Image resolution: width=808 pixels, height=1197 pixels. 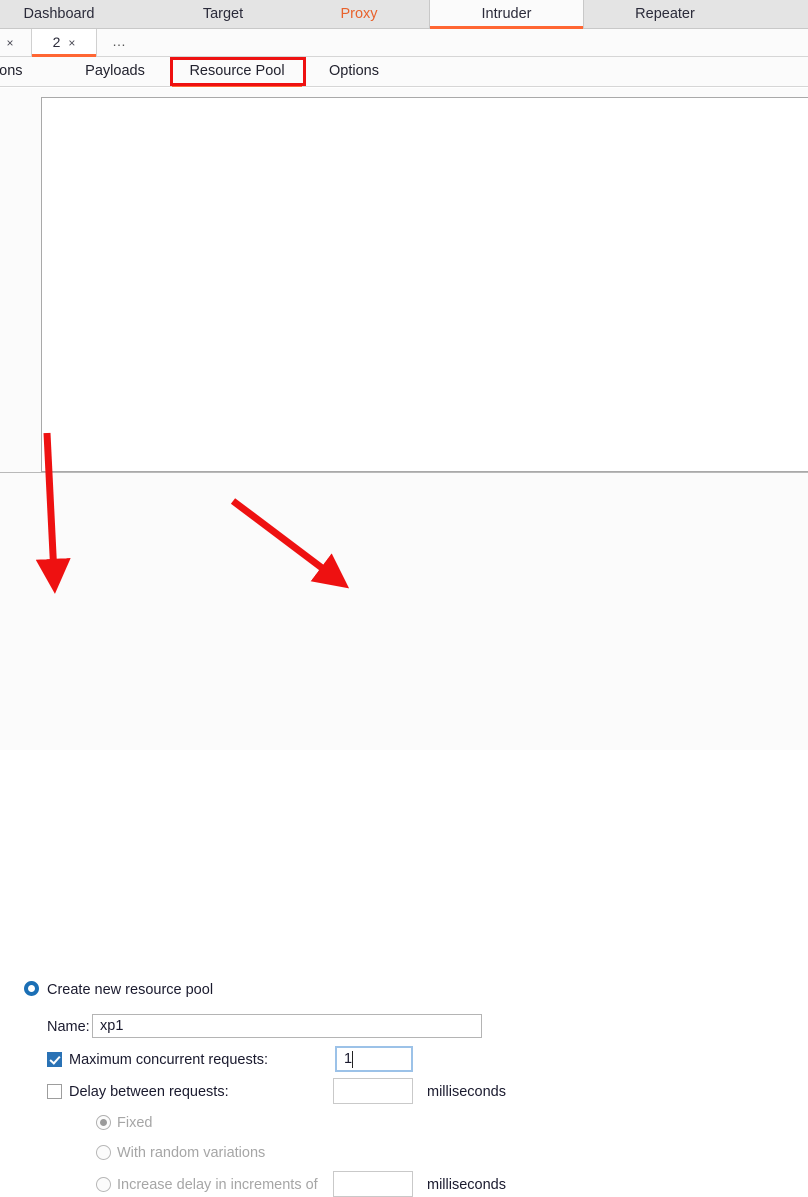 What do you see at coordinates (26, 72) in the screenshot?
I see `inner-tab-positions: sitions` at bounding box center [26, 72].